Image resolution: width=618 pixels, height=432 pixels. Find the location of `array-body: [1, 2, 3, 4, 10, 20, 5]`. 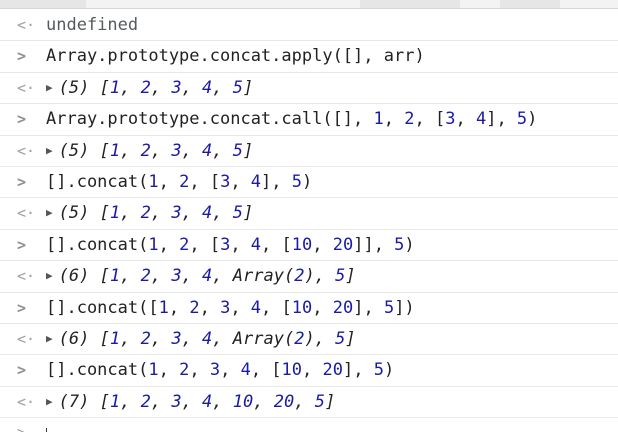

array-body: [1, 2, 3, 4, 10, 20, 5] is located at coordinates (218, 402).